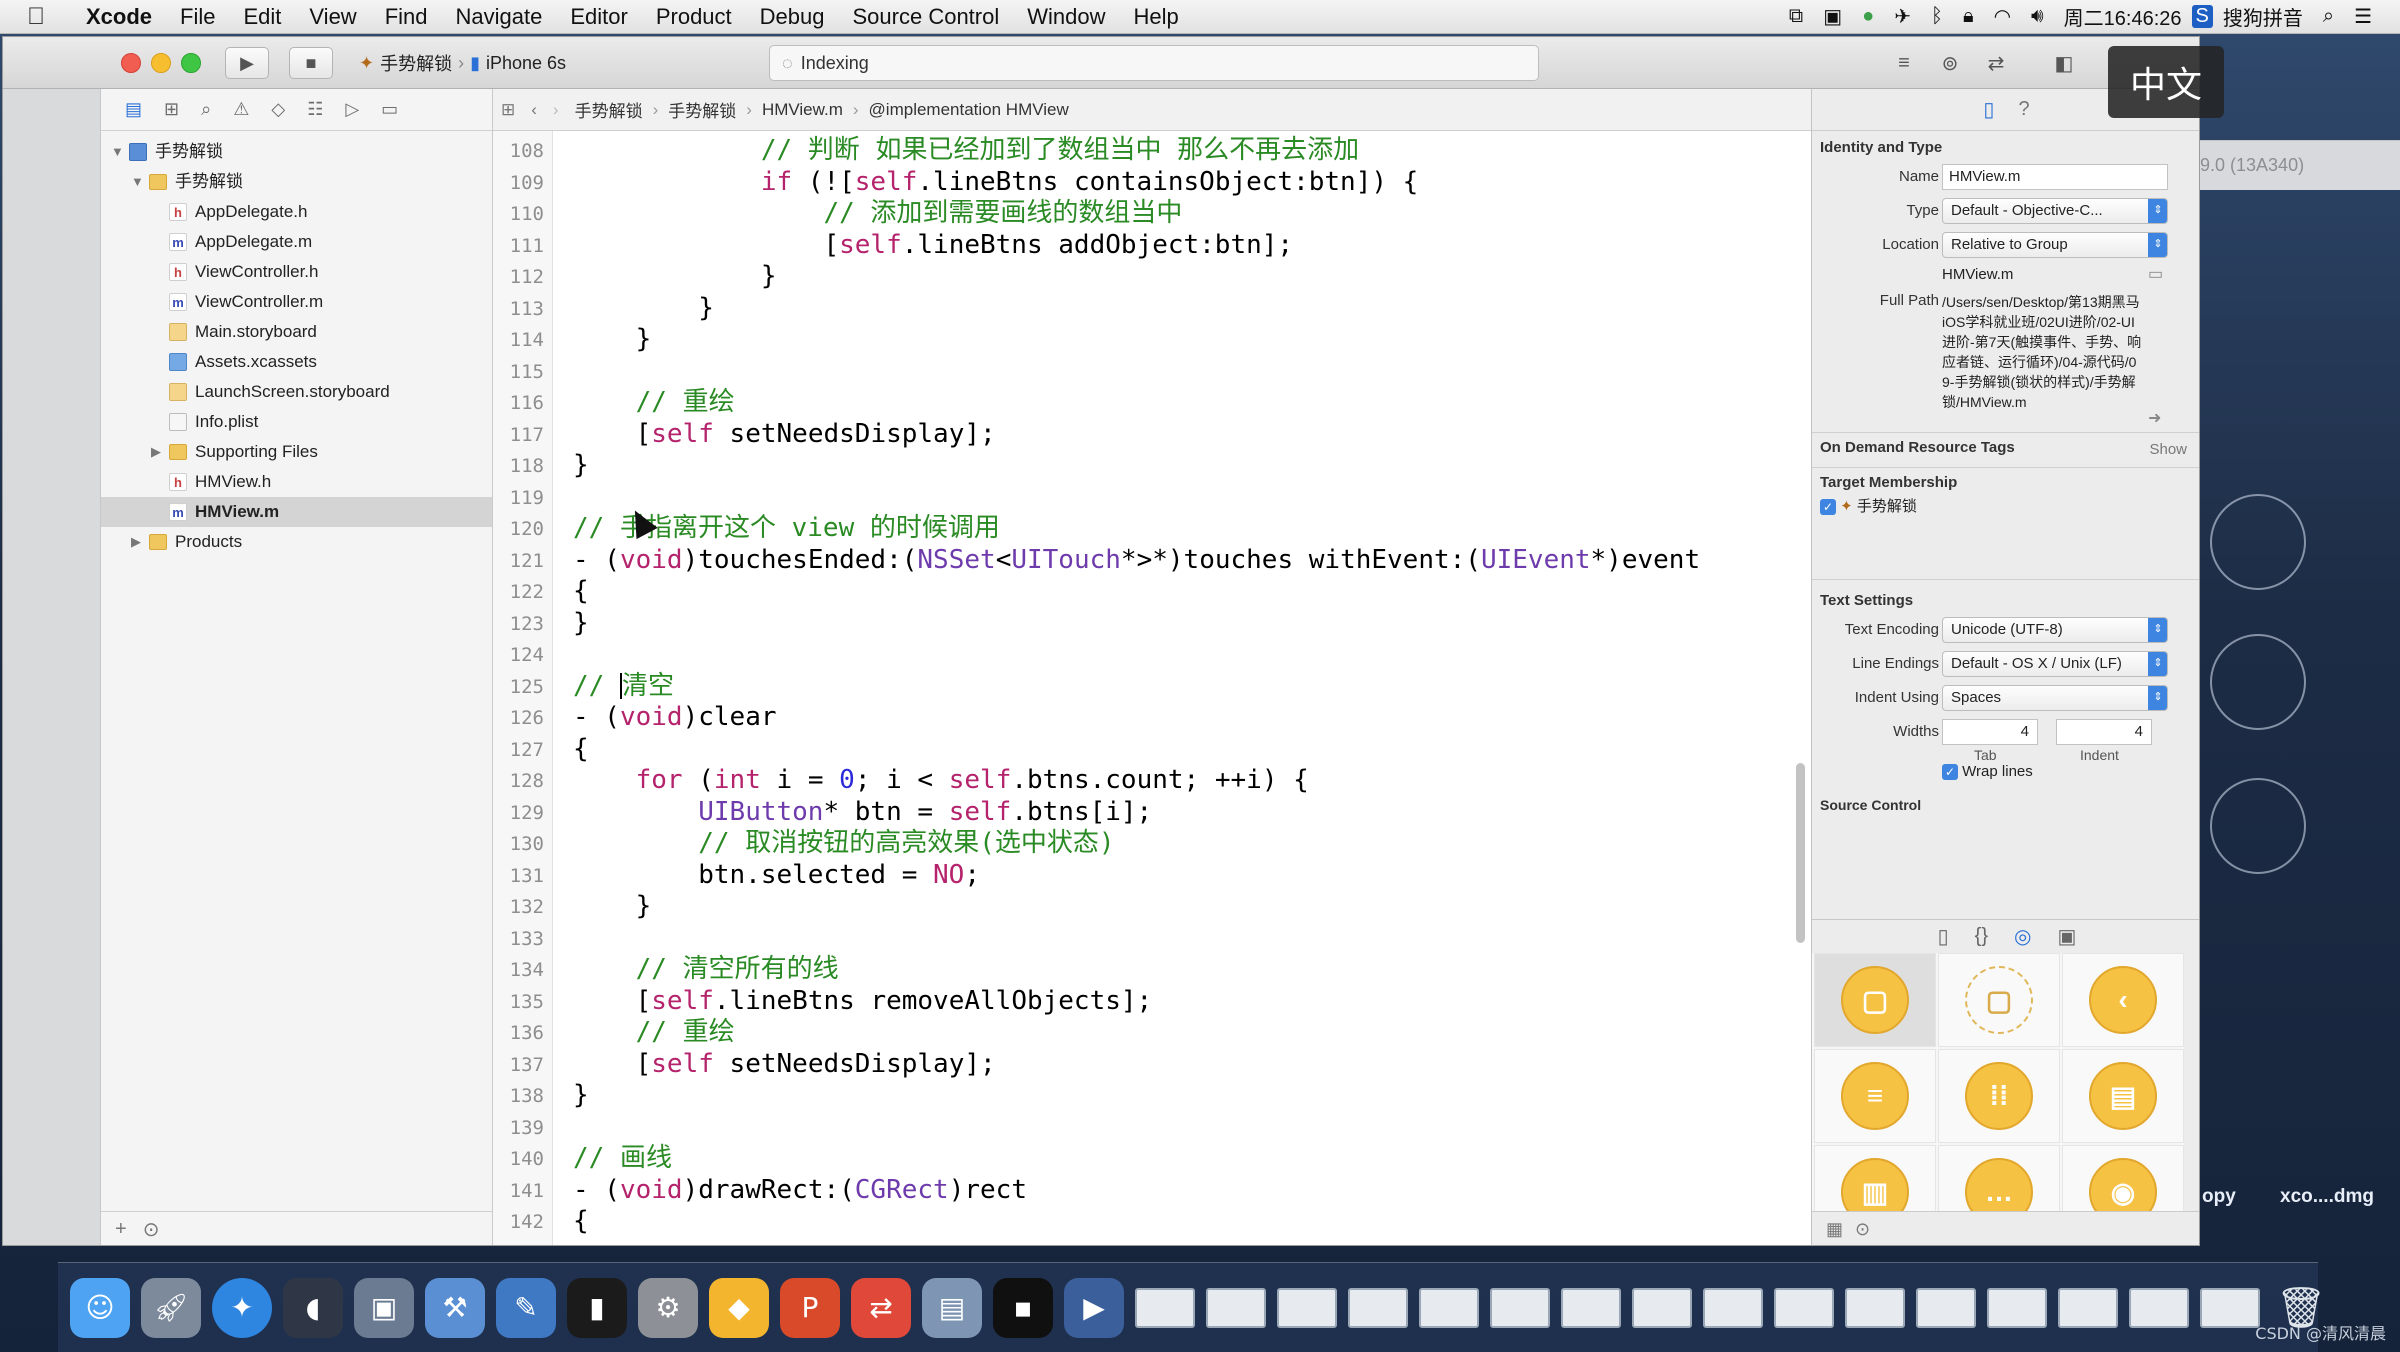 Image resolution: width=2400 pixels, height=1352 pixels. I want to click on file-tree-row: m AppDelegate.m, so click(296, 242).